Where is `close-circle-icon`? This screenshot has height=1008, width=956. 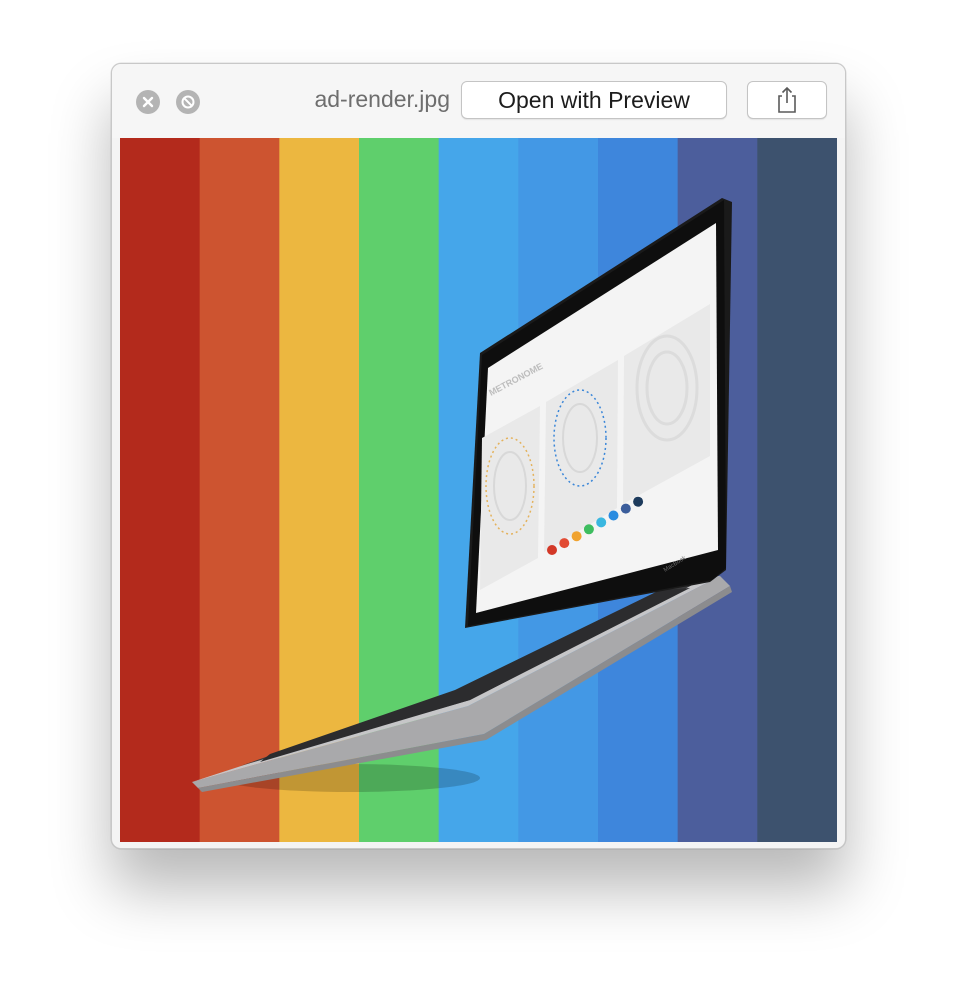
close-circle-icon is located at coordinates (148, 102).